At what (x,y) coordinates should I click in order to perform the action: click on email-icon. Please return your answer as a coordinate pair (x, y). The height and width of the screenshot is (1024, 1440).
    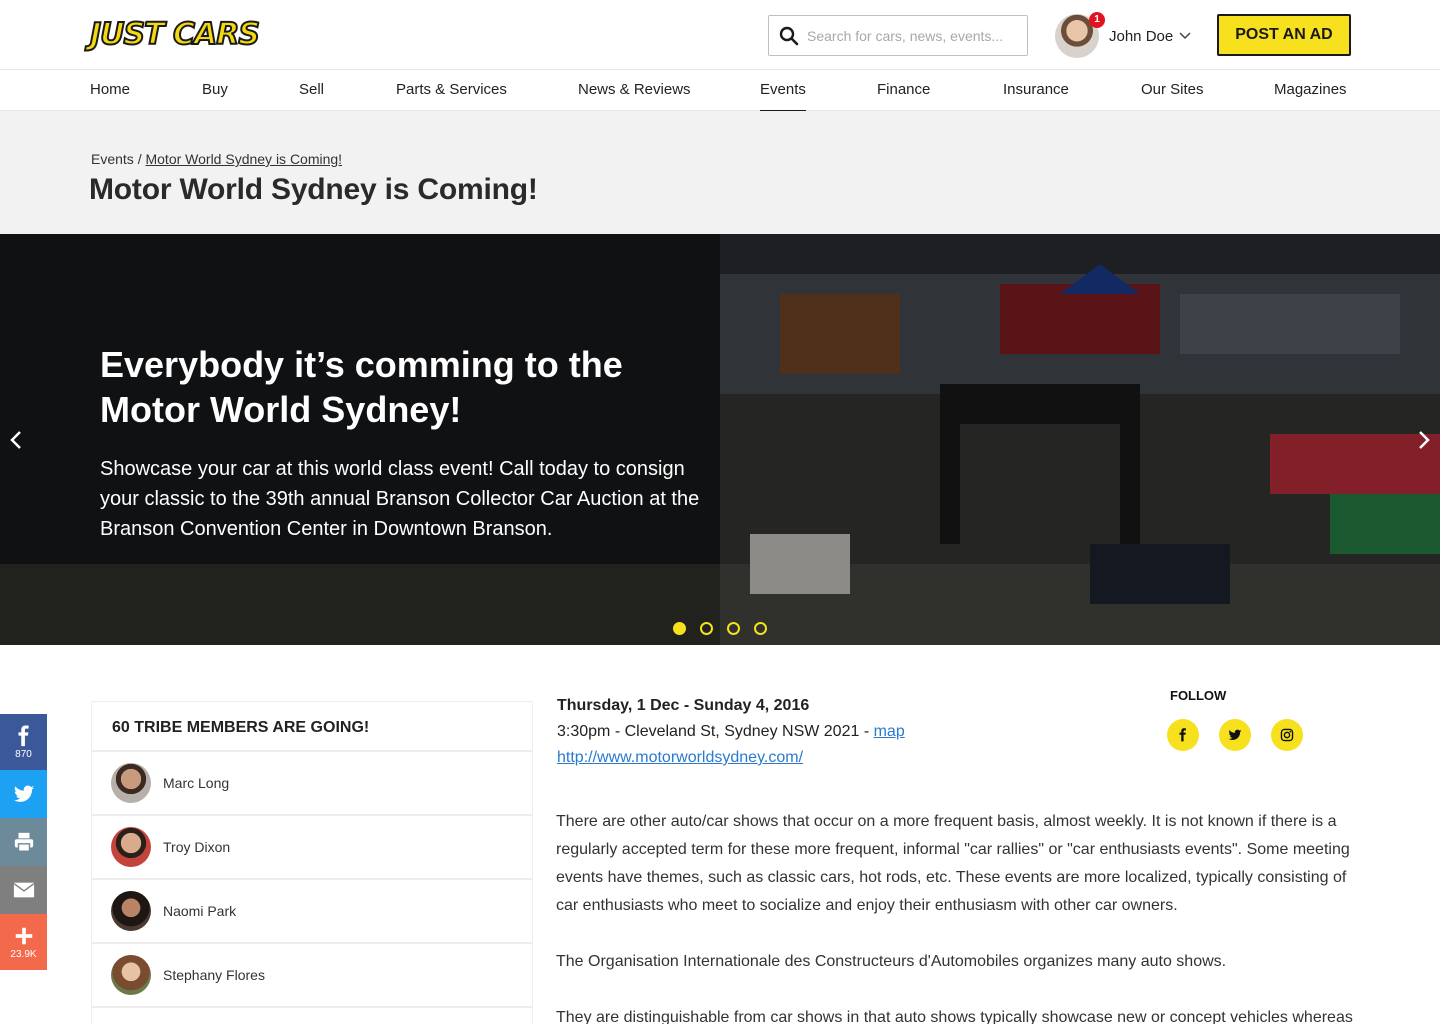
    Looking at the image, I should click on (23, 890).